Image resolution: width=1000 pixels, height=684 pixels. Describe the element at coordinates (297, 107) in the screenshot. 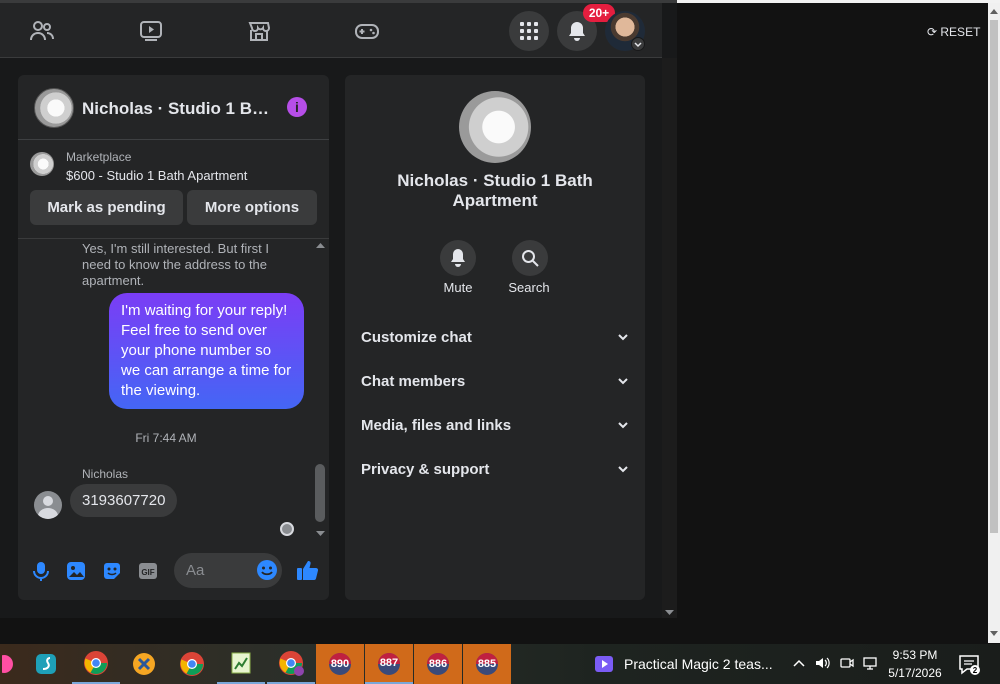

I see `info-icon: i` at that location.